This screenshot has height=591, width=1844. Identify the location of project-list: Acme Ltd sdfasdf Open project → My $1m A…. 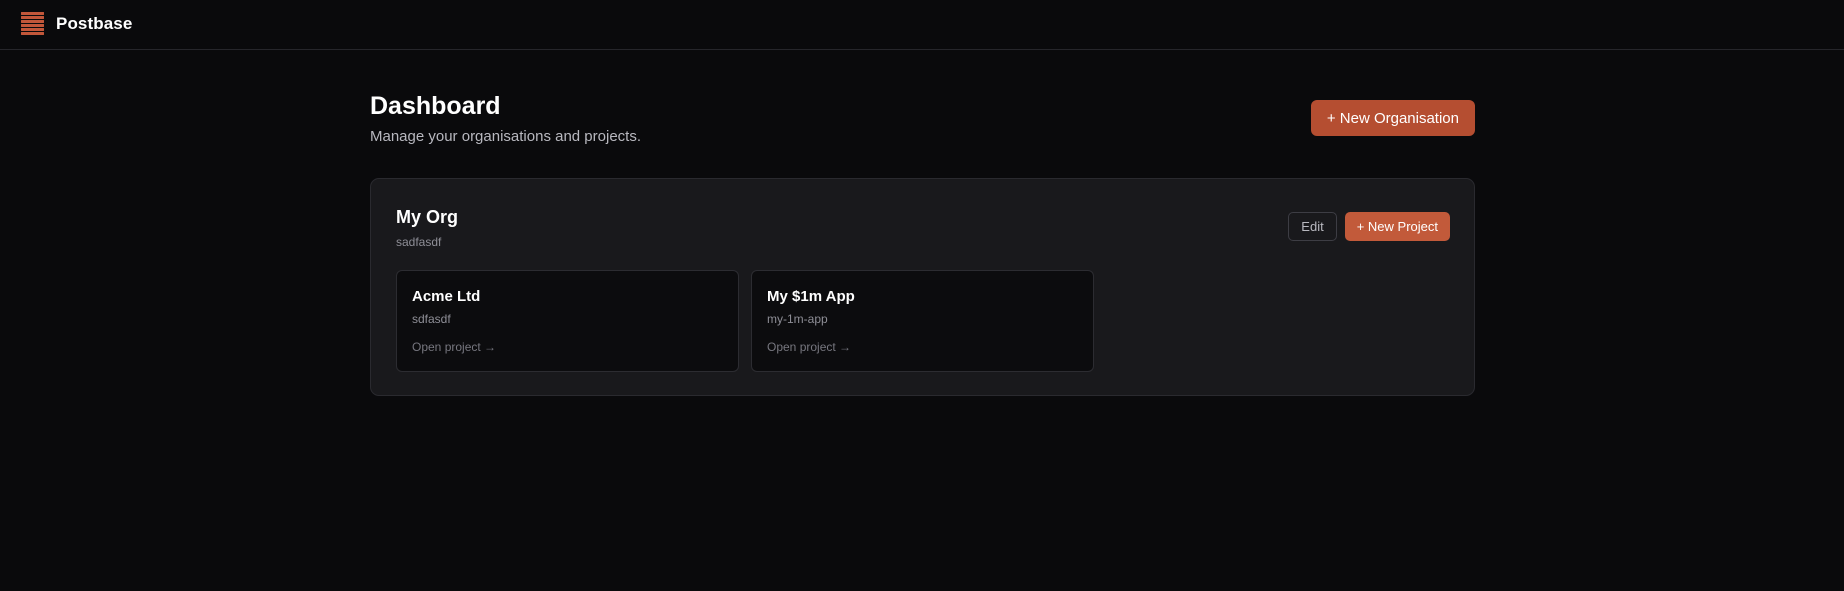
(745, 321).